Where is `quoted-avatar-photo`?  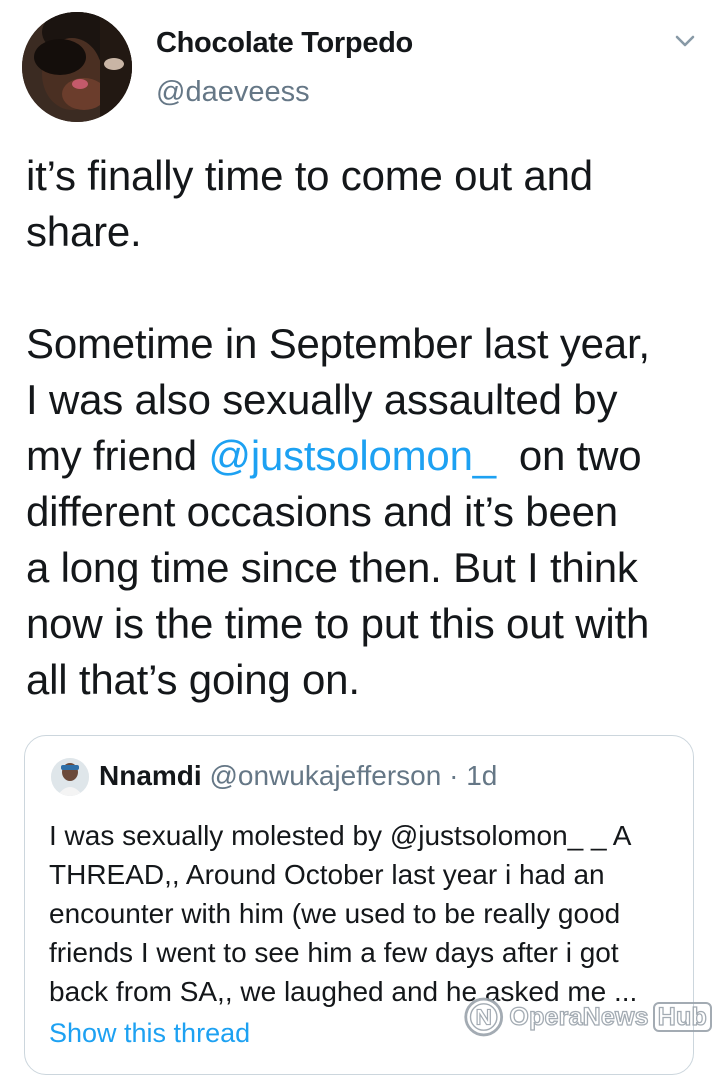
quoted-avatar-photo is located at coordinates (70, 777).